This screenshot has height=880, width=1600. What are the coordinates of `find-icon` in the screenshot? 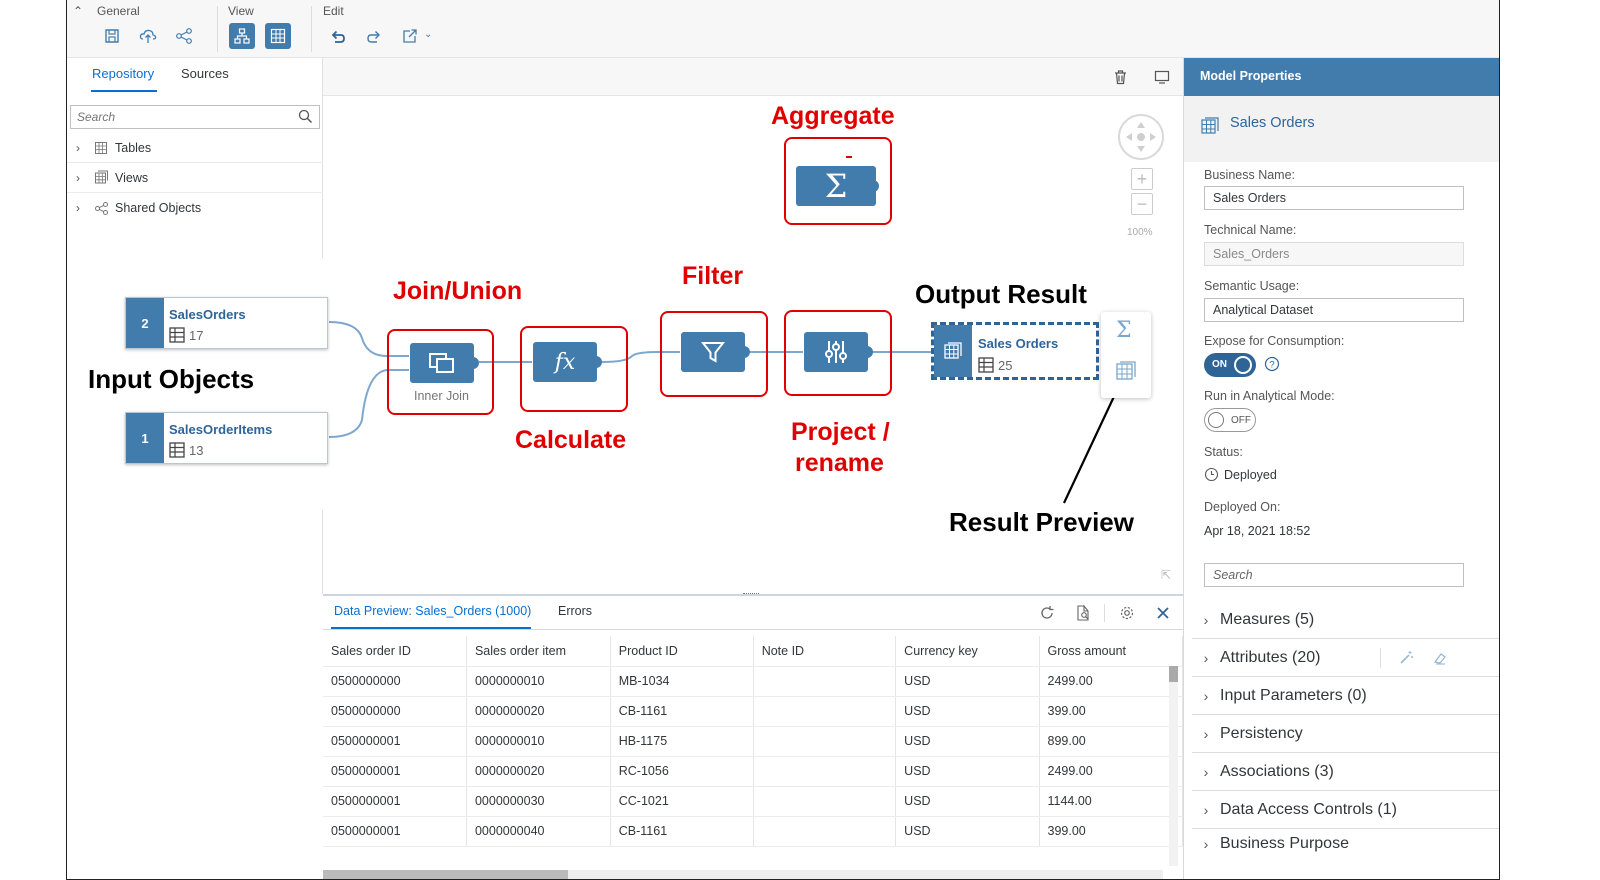 It's located at (1083, 613).